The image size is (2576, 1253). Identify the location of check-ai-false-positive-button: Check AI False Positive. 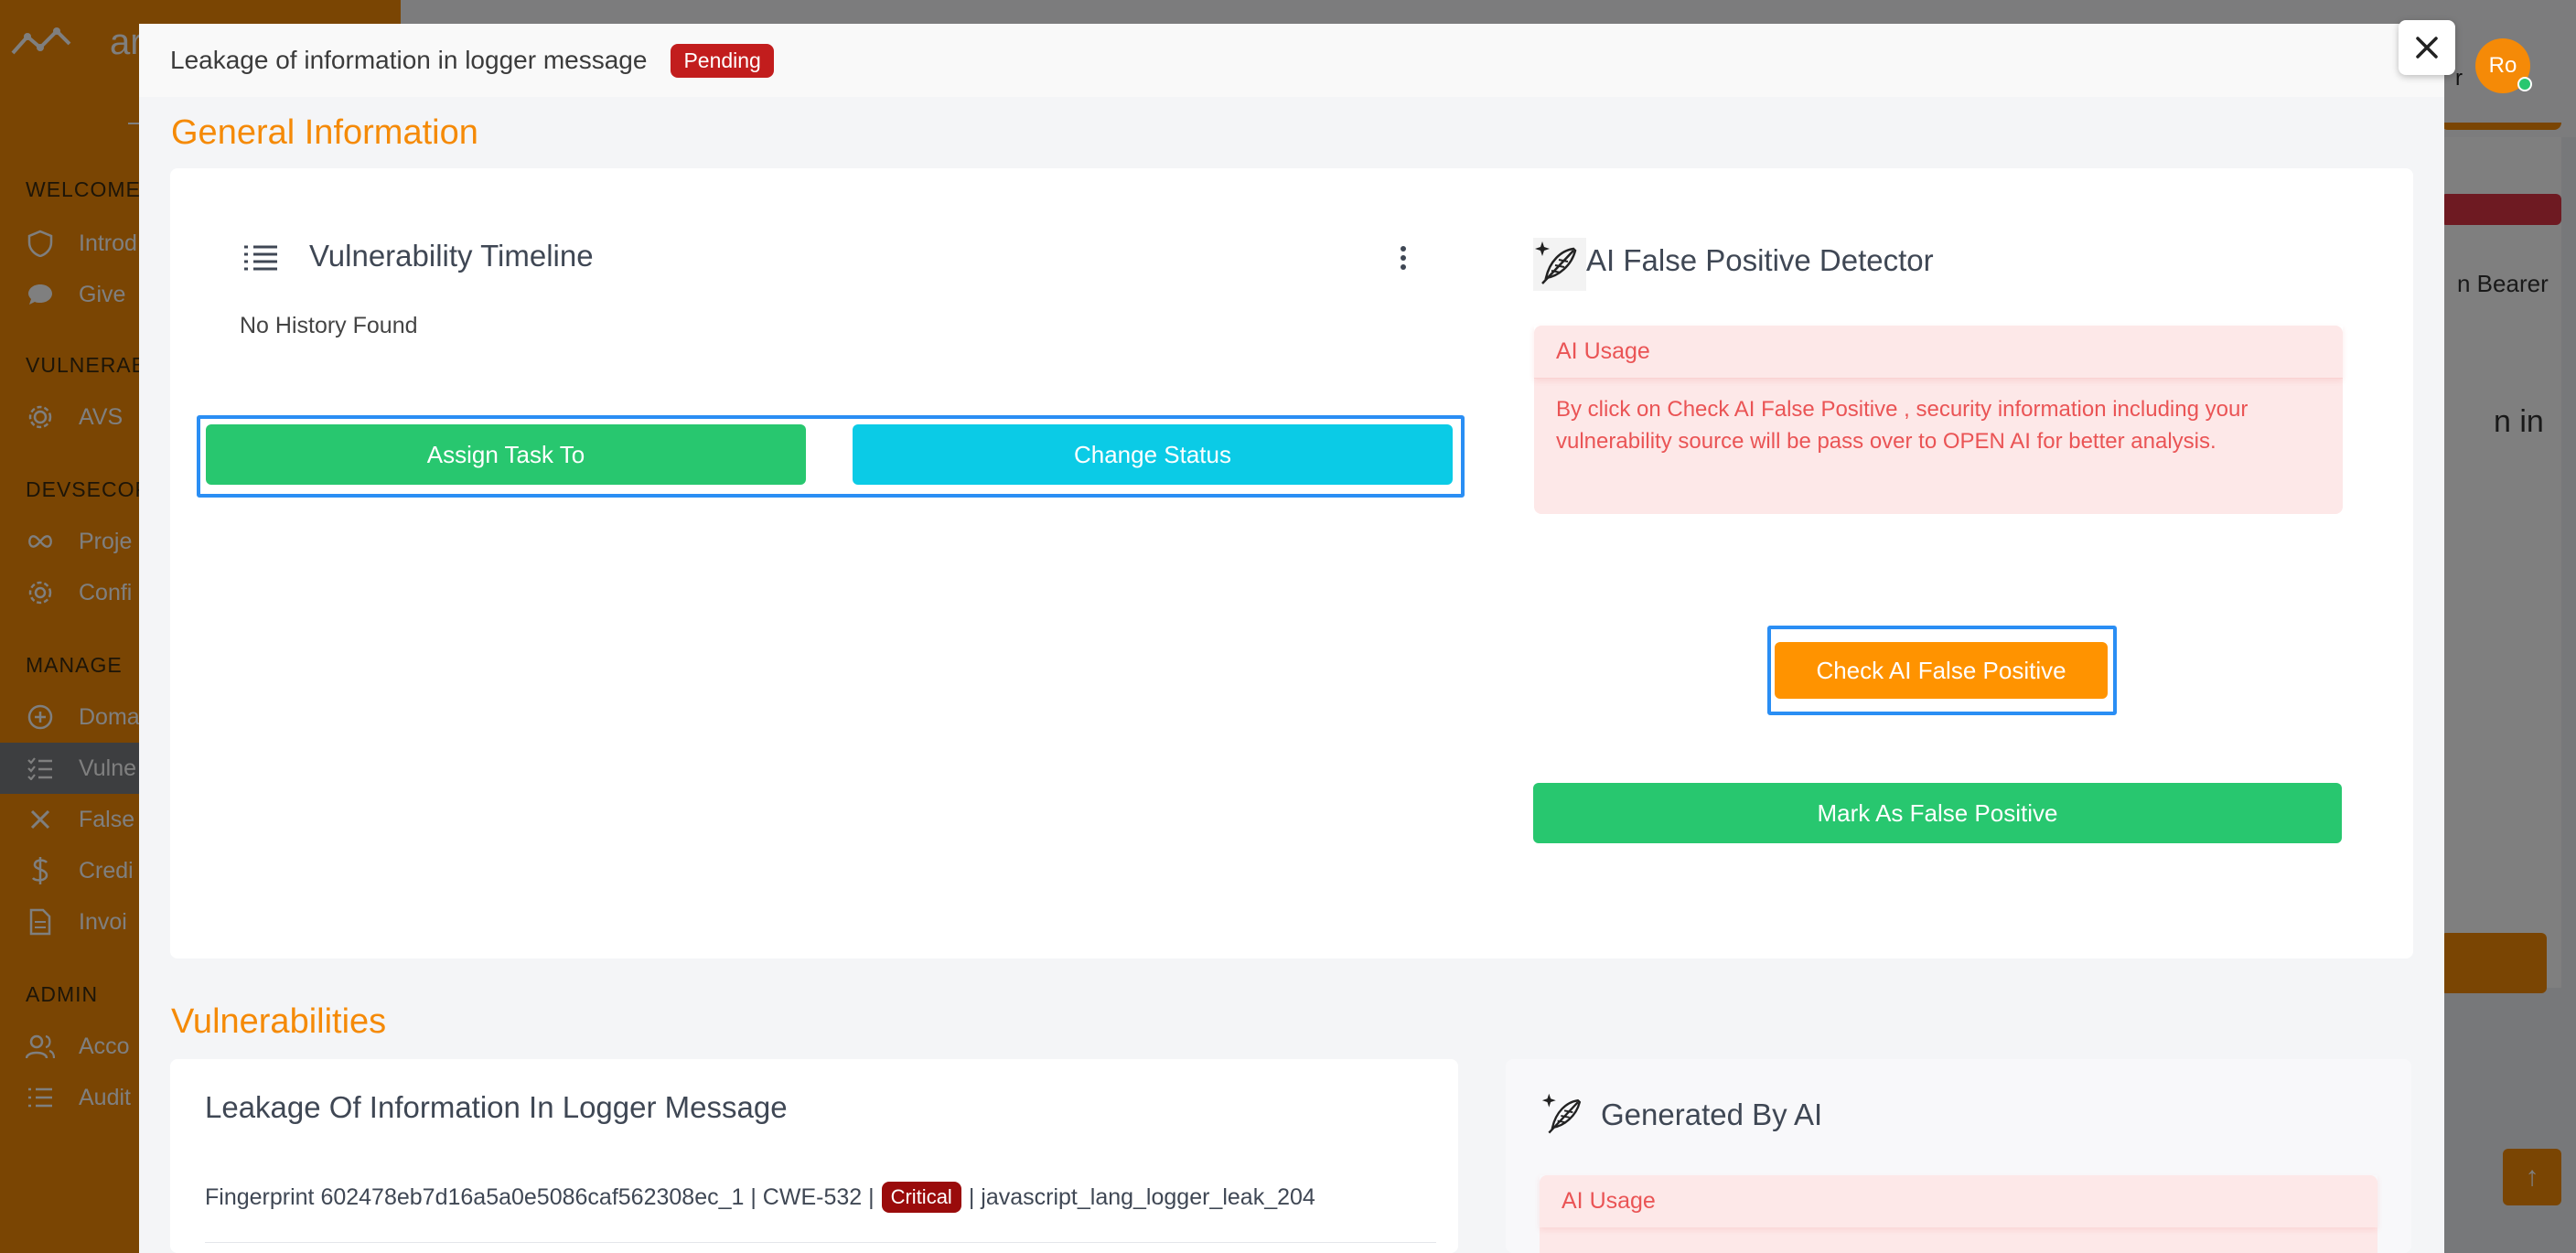
(1942, 670).